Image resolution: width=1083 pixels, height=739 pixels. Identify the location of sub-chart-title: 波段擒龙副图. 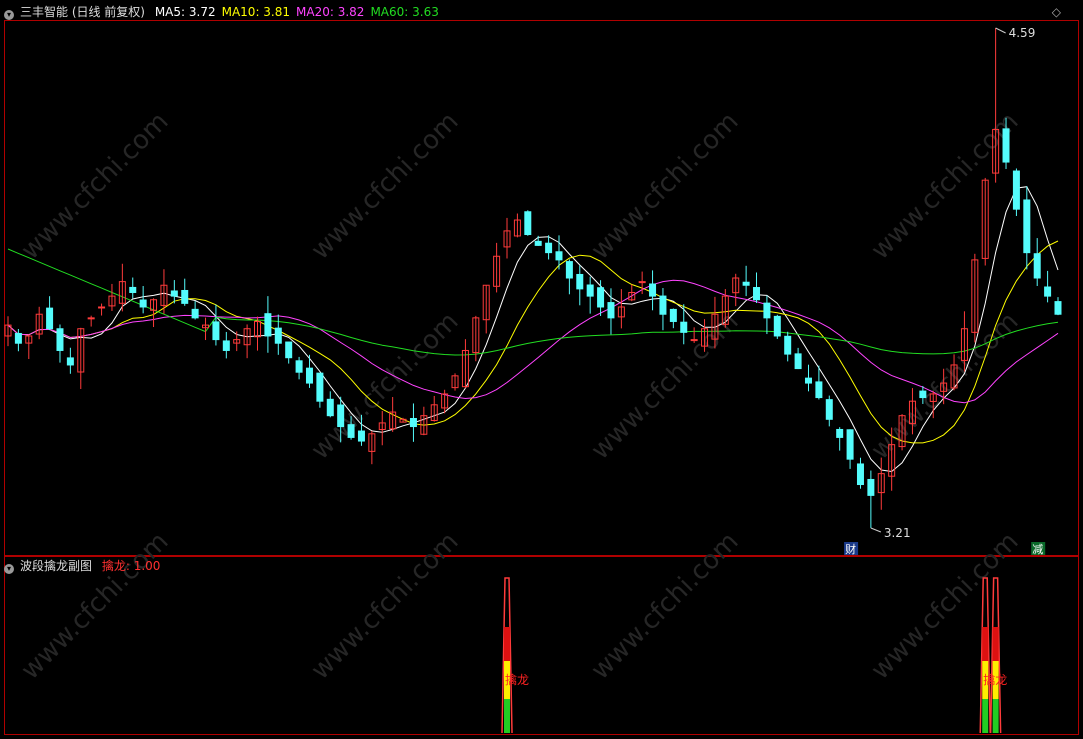
(56, 566).